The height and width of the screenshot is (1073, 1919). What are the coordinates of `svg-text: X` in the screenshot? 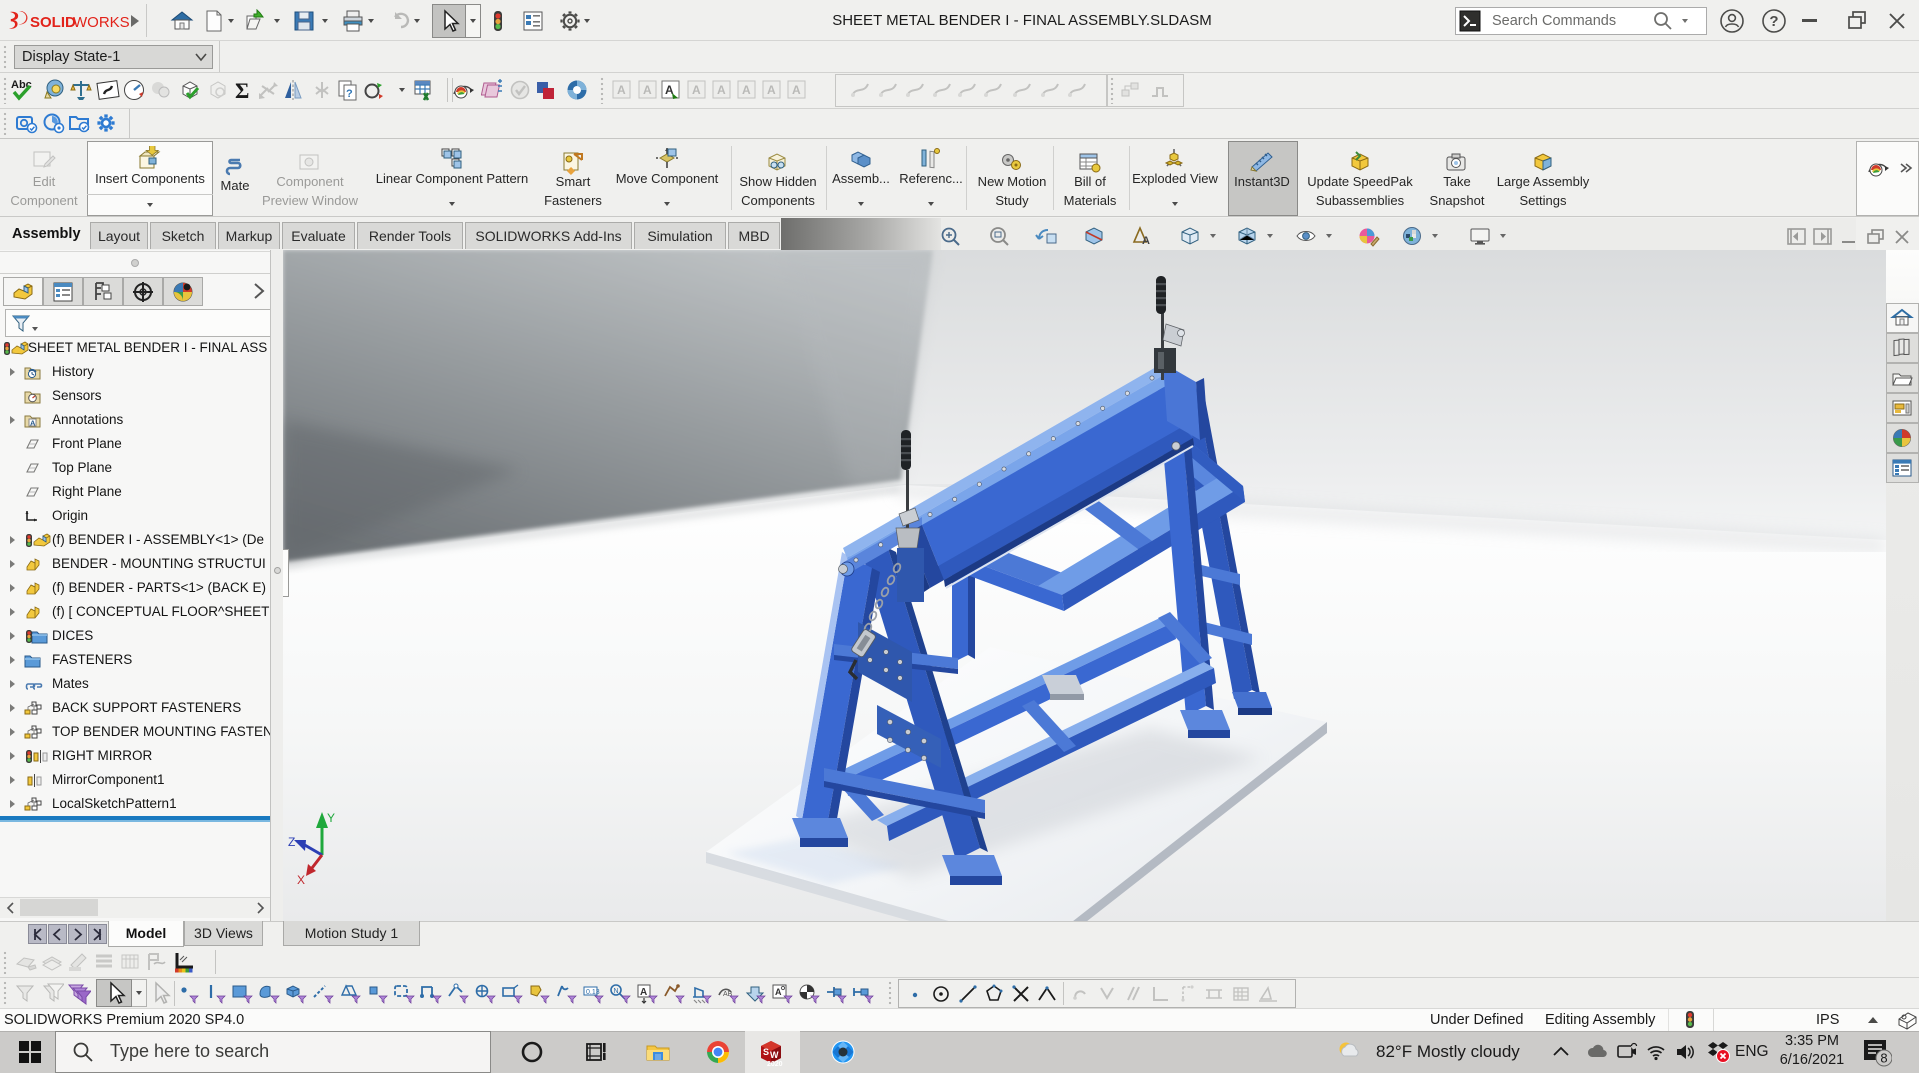 It's located at (301, 880).